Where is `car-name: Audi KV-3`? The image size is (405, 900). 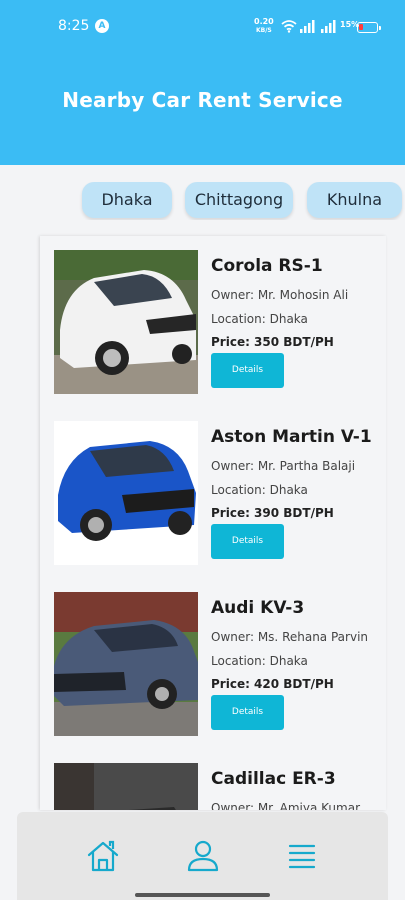
car-name: Audi KV-3 is located at coordinates (258, 608).